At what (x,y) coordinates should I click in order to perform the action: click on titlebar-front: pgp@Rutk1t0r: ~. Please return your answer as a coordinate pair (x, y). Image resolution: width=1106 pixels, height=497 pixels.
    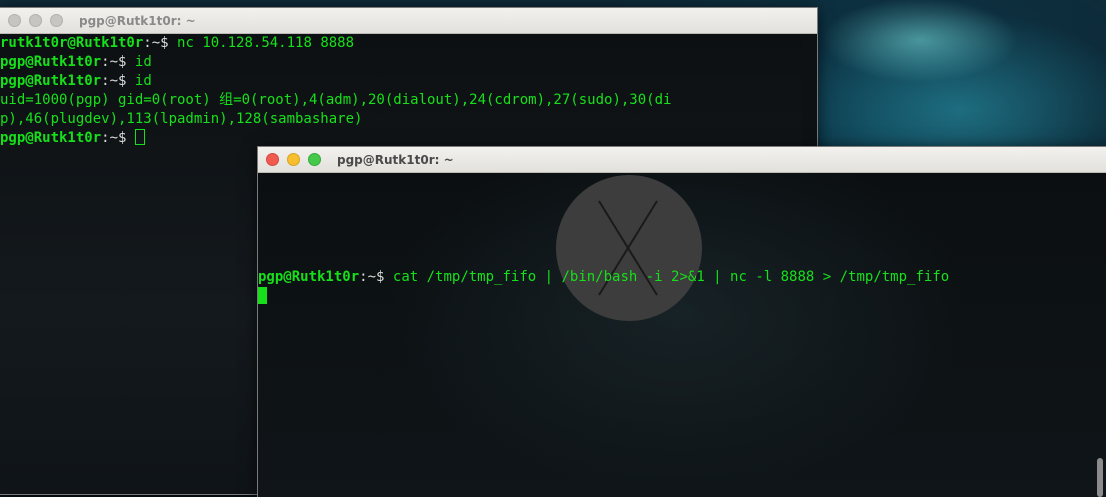
    Looking at the image, I should click on (682, 160).